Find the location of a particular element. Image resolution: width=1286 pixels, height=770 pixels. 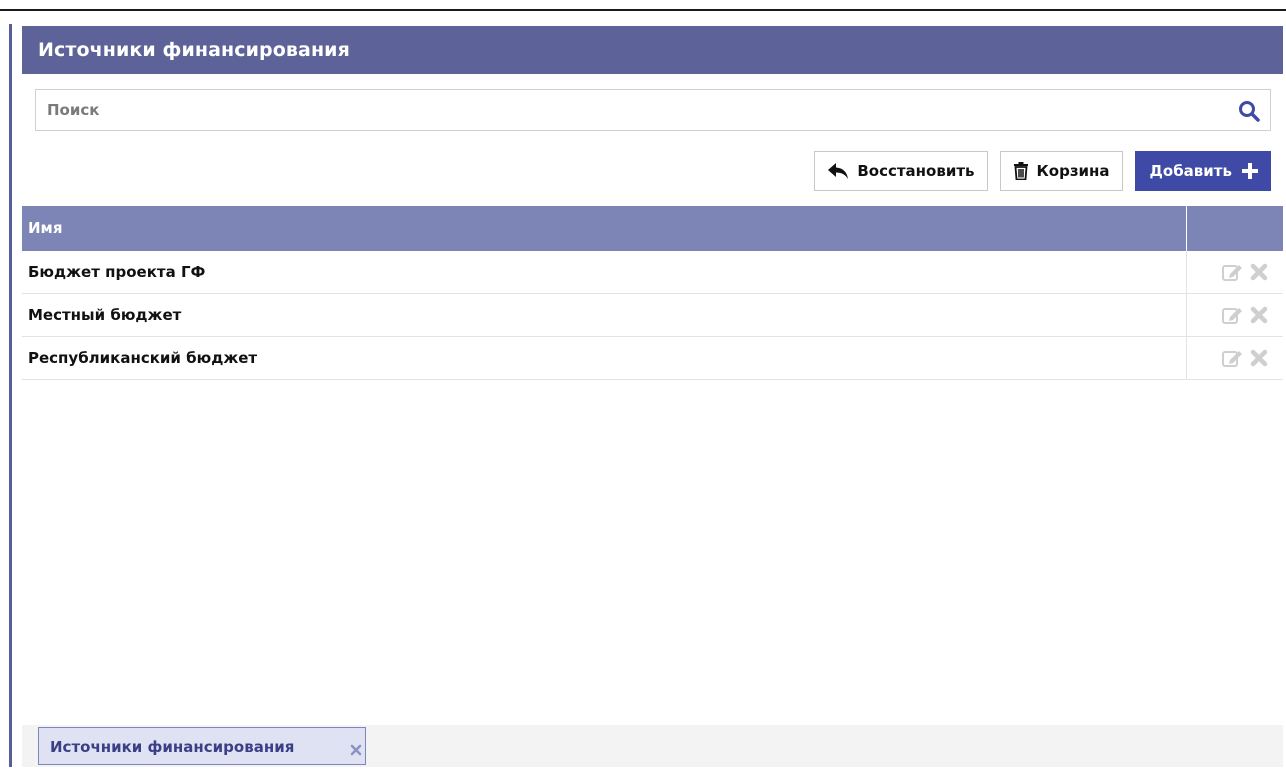

table-row: Бюджет проекта ГФ is located at coordinates (652, 272).